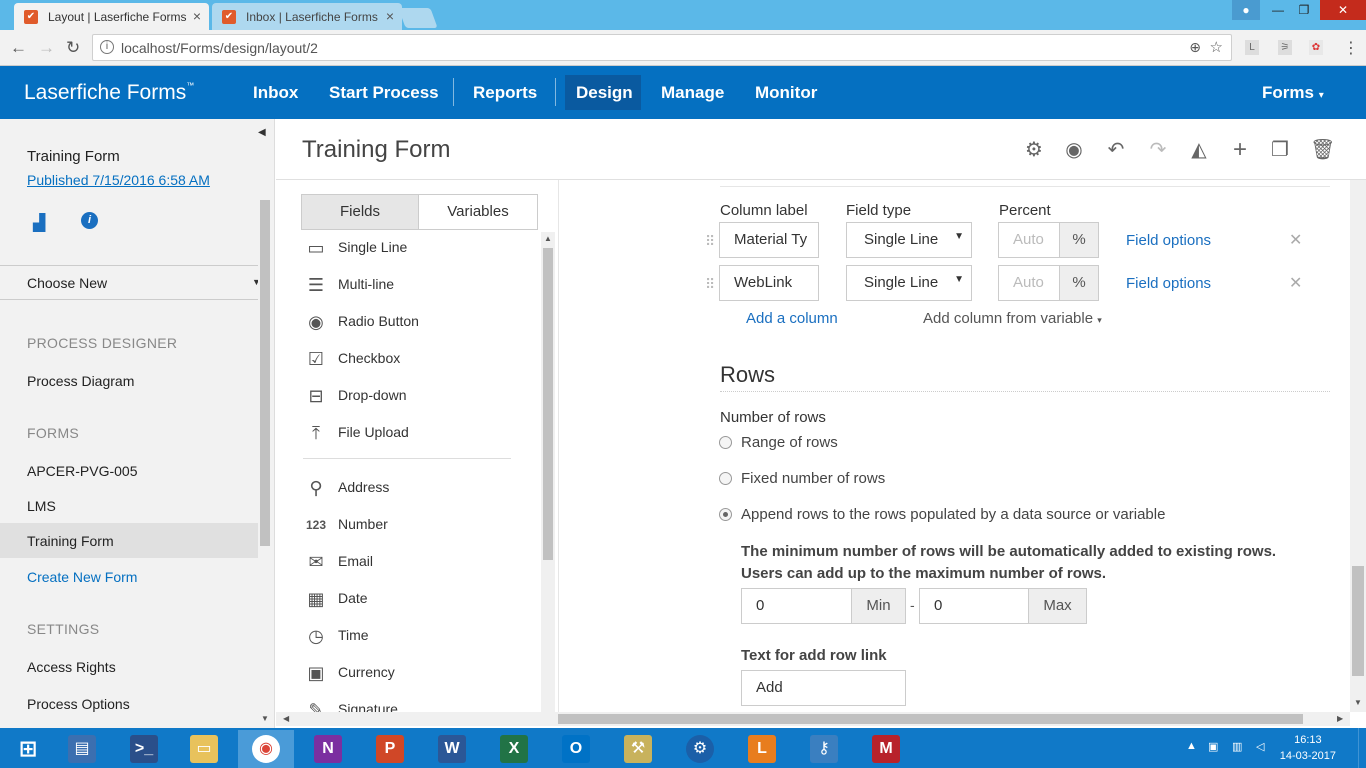 The image size is (1366, 768). Describe the element at coordinates (419, 322) in the screenshot. I see `field-radio-button: ◉ Radio Button` at that location.